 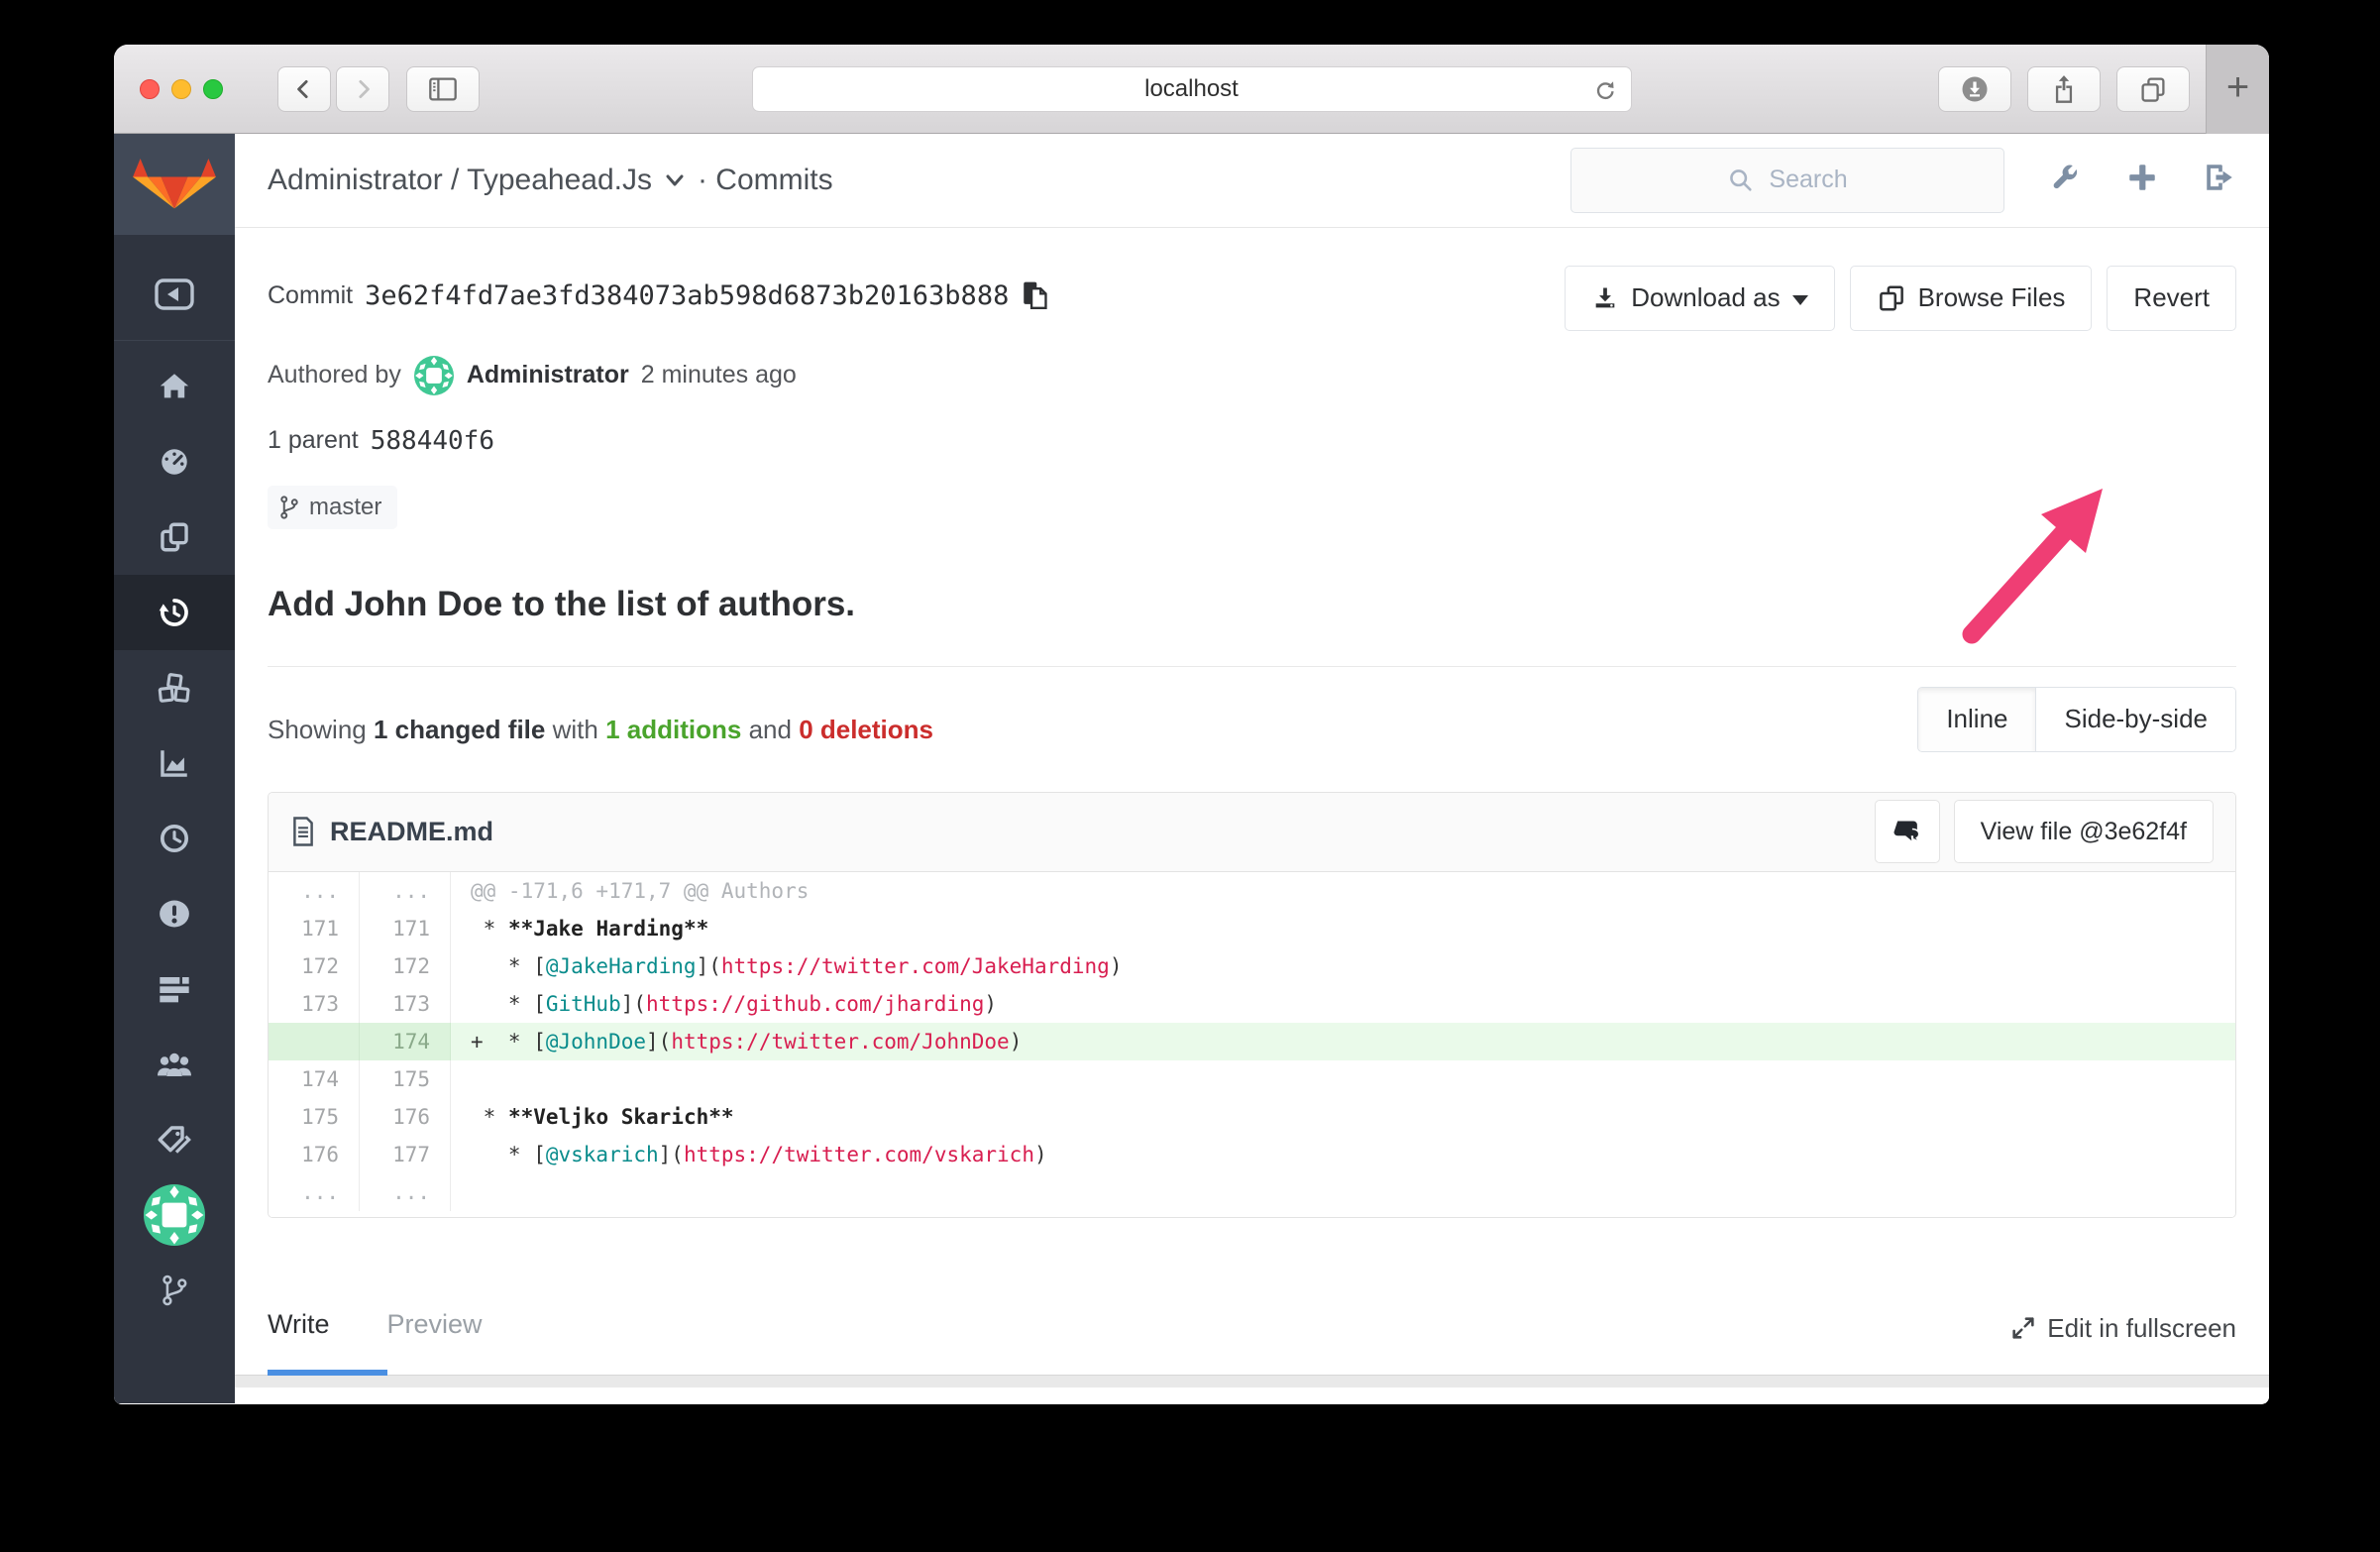 I want to click on comment-button, so click(x=1907, y=832).